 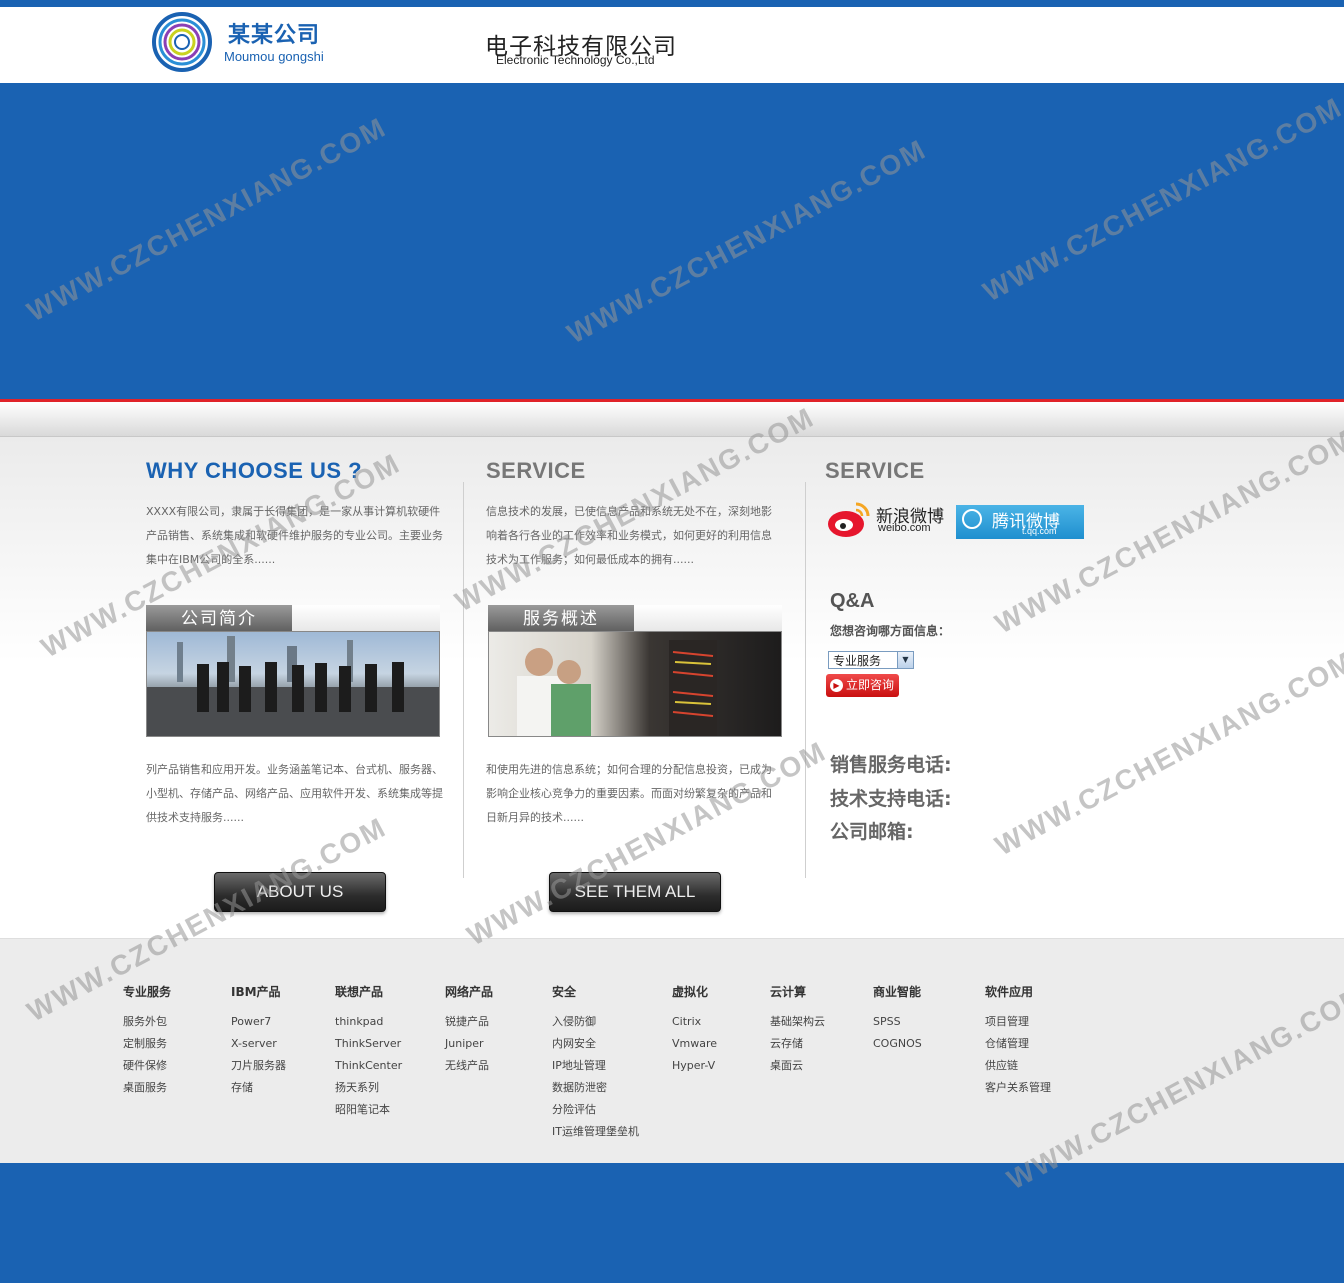 I want to click on footer-link: 扬天系列, so click(x=368, y=1088).